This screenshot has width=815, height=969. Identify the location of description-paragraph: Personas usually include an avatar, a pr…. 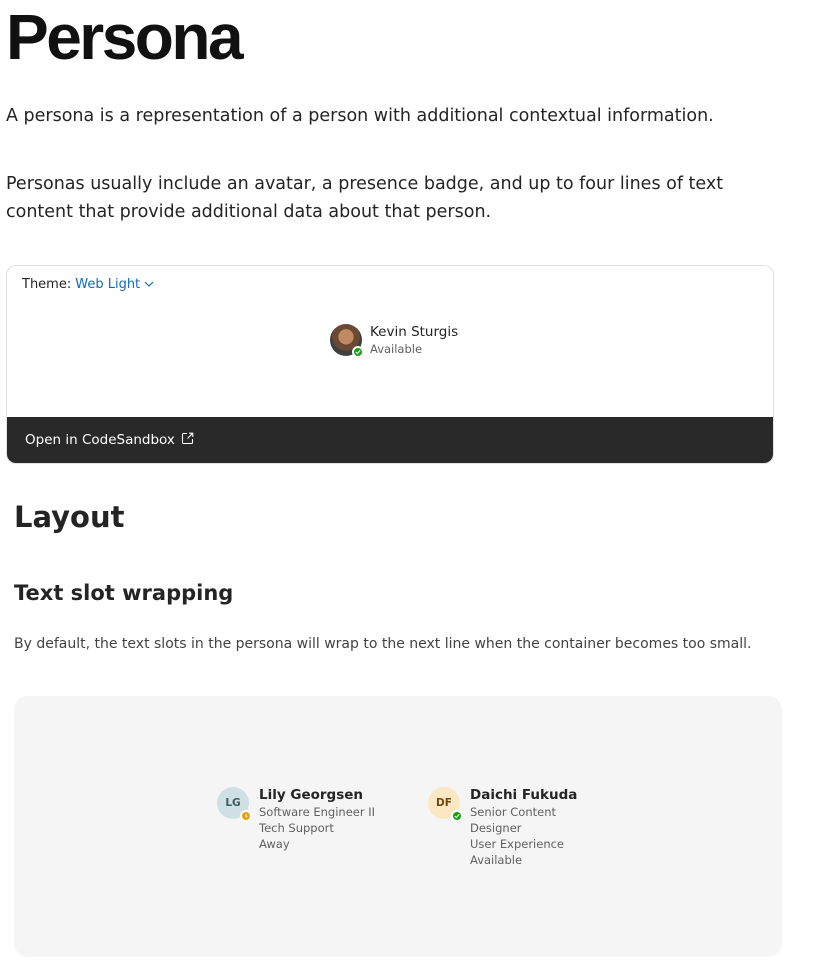
(365, 198).